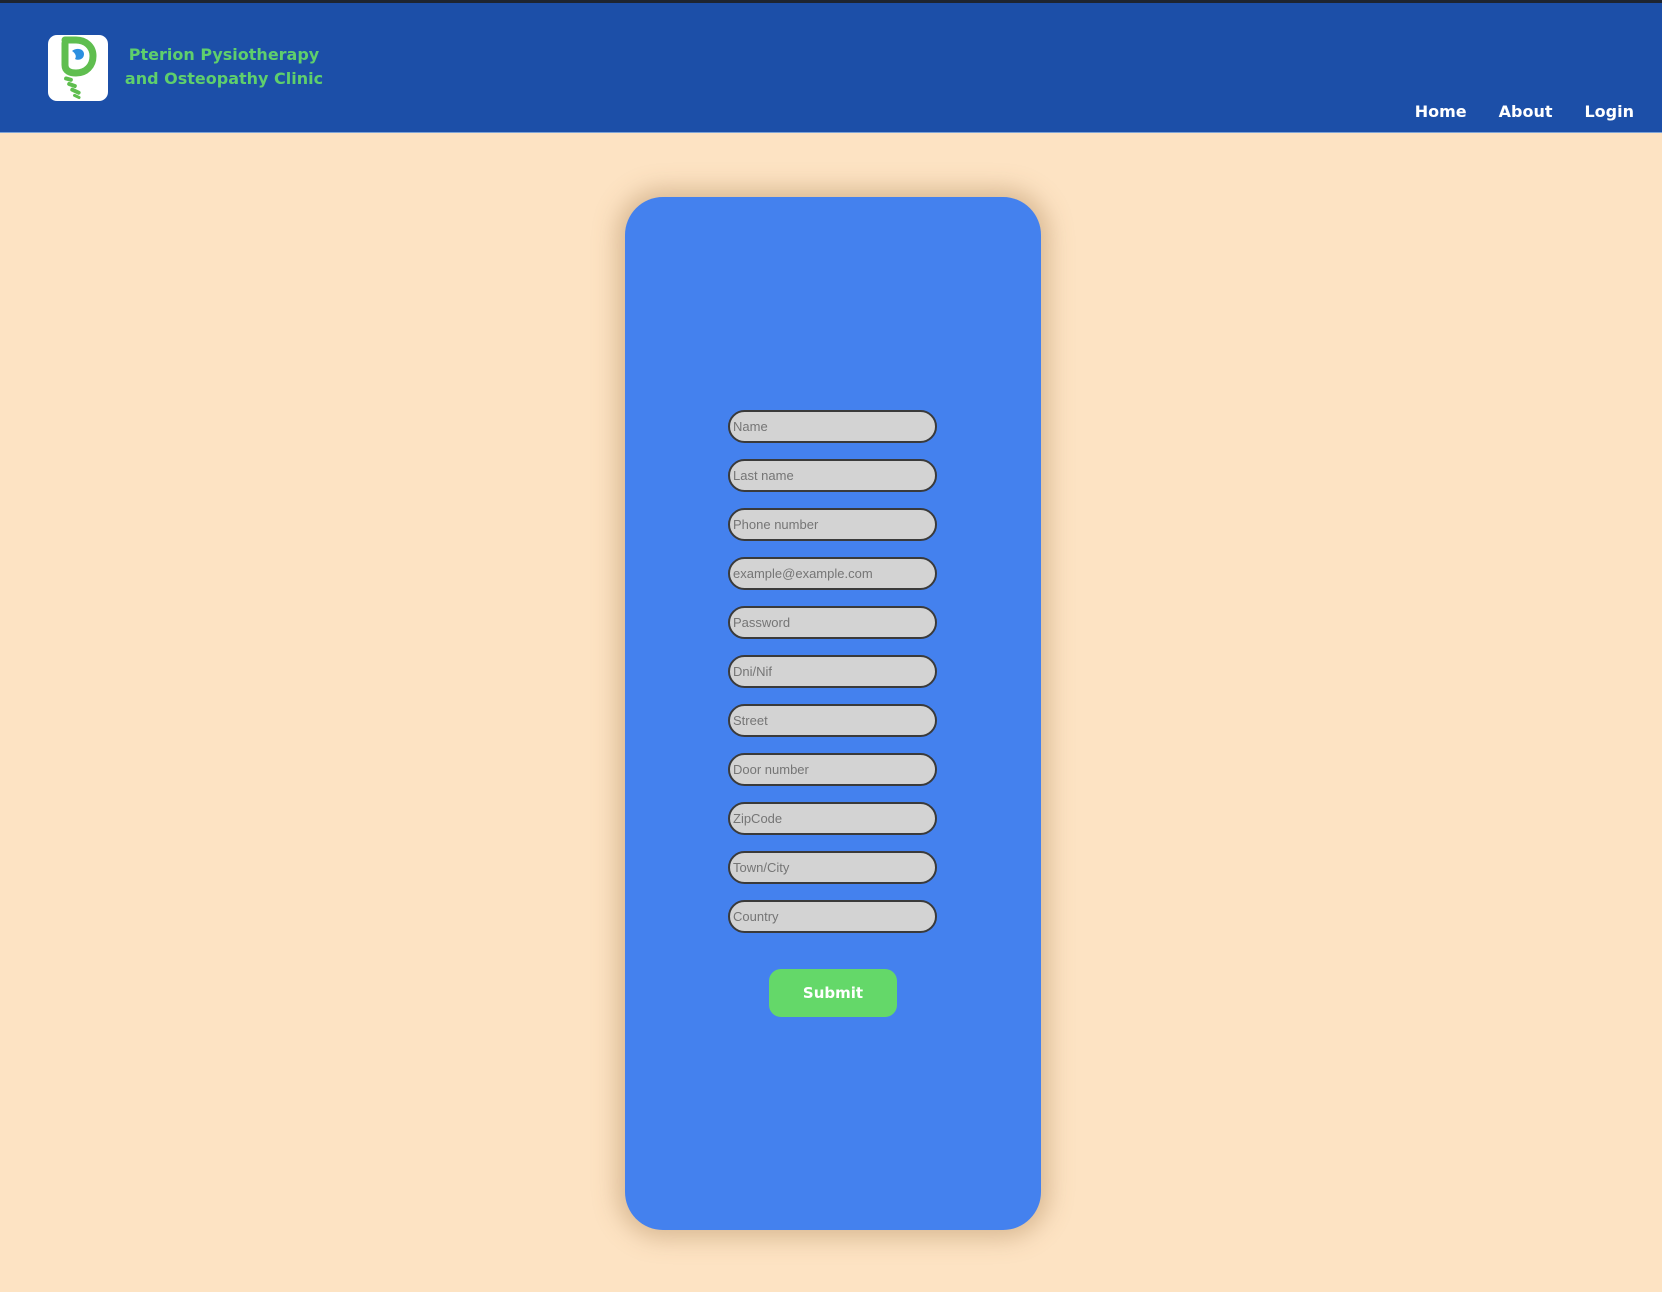 The width and height of the screenshot is (1662, 1292). I want to click on nav-login-link: Login, so click(1609, 111).